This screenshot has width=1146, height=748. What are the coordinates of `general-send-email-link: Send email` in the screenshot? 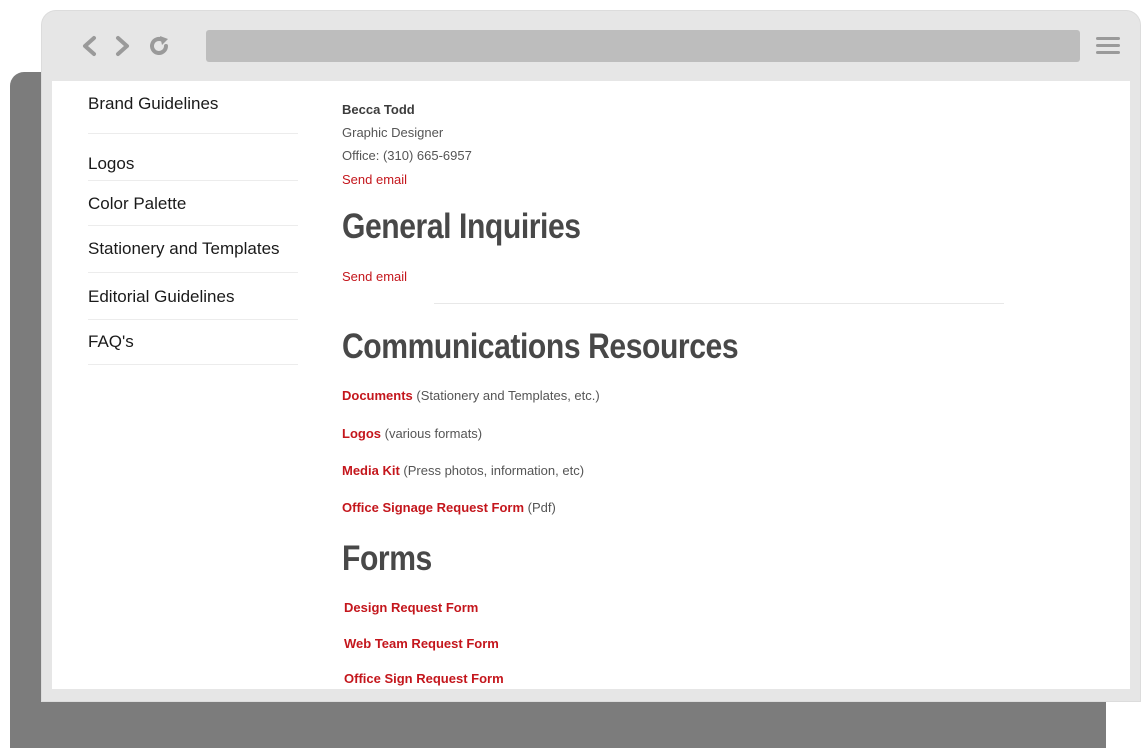 It's located at (374, 276).